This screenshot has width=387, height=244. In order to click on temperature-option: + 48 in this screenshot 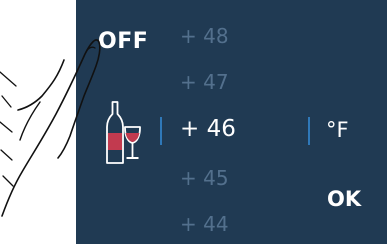, I will do `click(240, 36)`.